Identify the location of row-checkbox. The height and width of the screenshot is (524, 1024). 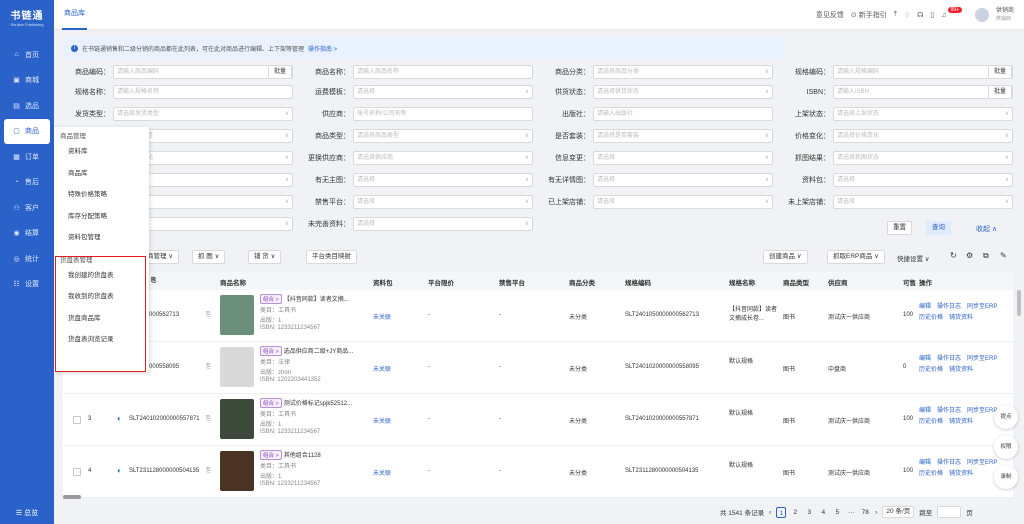
(77, 420).